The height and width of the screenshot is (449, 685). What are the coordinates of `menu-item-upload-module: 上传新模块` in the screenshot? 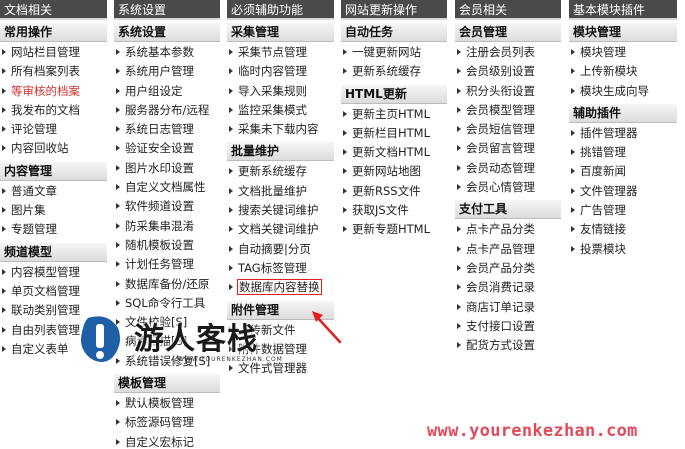 It's located at (623, 71).